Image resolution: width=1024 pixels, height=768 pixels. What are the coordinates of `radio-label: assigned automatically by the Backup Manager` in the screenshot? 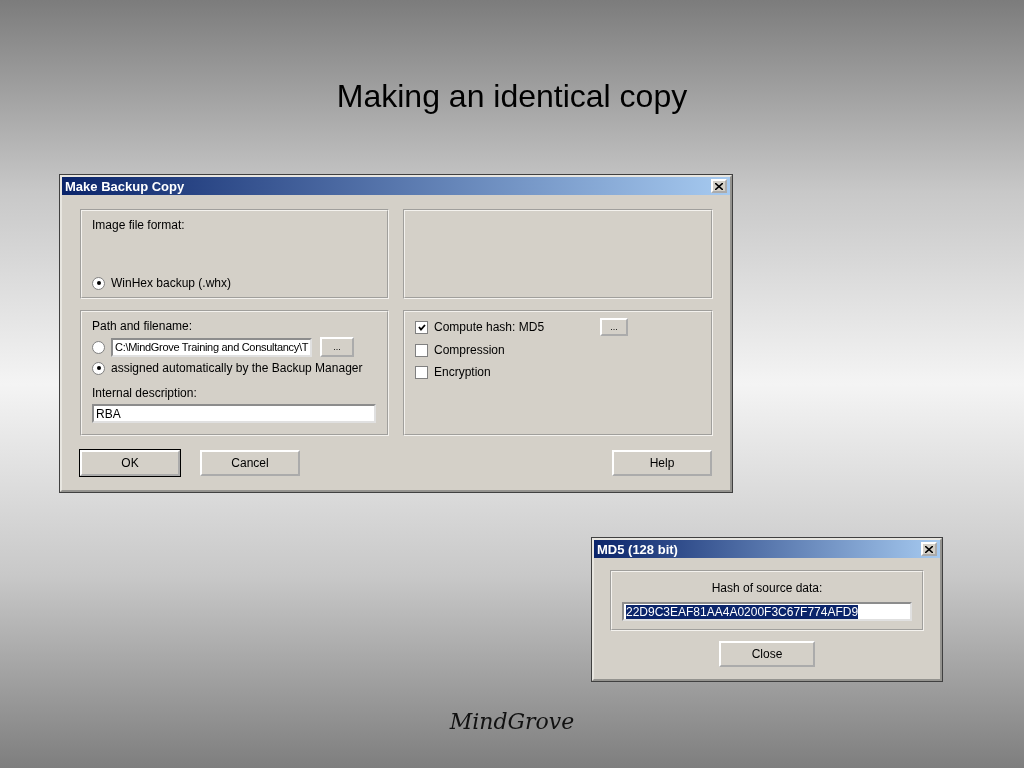 It's located at (237, 368).